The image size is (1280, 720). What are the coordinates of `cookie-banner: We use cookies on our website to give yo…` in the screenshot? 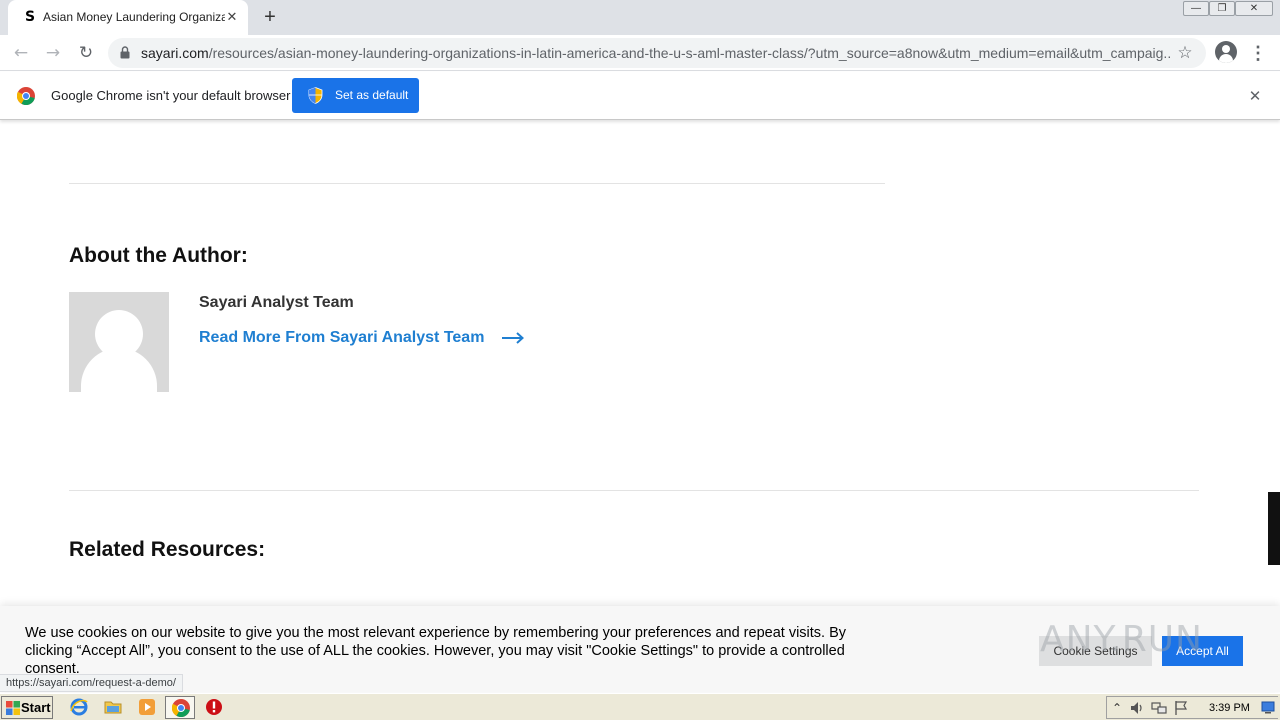 It's located at (640, 649).